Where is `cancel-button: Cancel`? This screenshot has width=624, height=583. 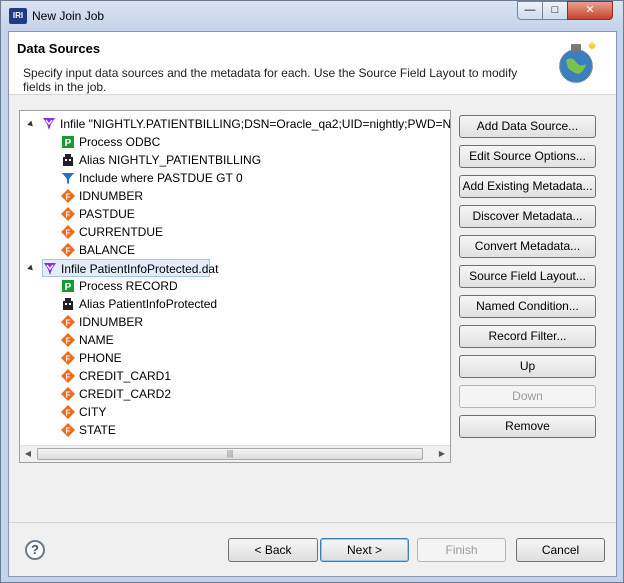
cancel-button: Cancel is located at coordinates (560, 550).